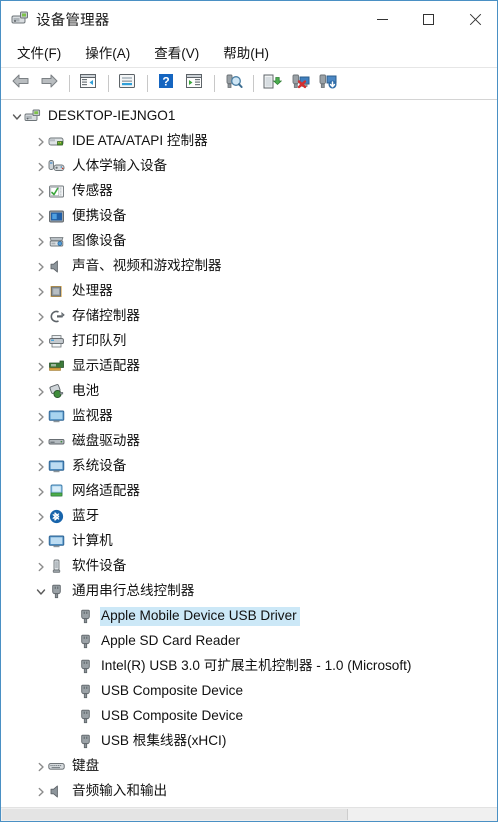 Image resolution: width=500 pixels, height=824 pixels. Describe the element at coordinates (249, 616) in the screenshot. I see `tree-item-apple-mobile-device-usb-driver: Apple Mobile Device USB Driver` at that location.